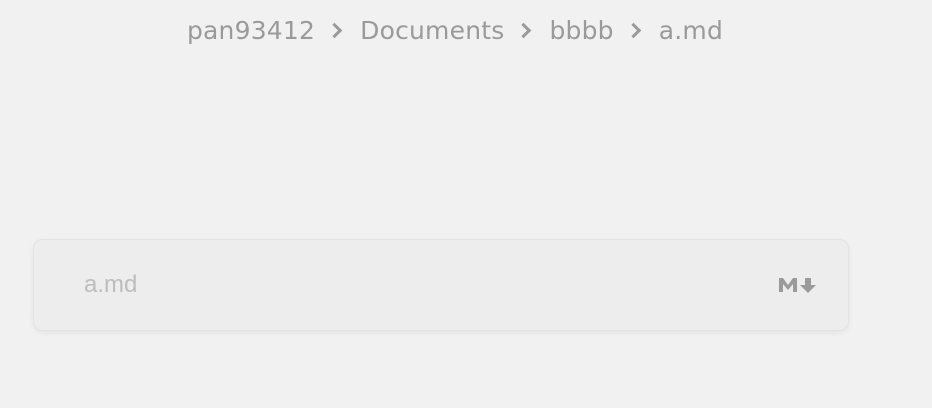 The image size is (932, 408). I want to click on breadcrumb-item-file: a.md, so click(691, 30).